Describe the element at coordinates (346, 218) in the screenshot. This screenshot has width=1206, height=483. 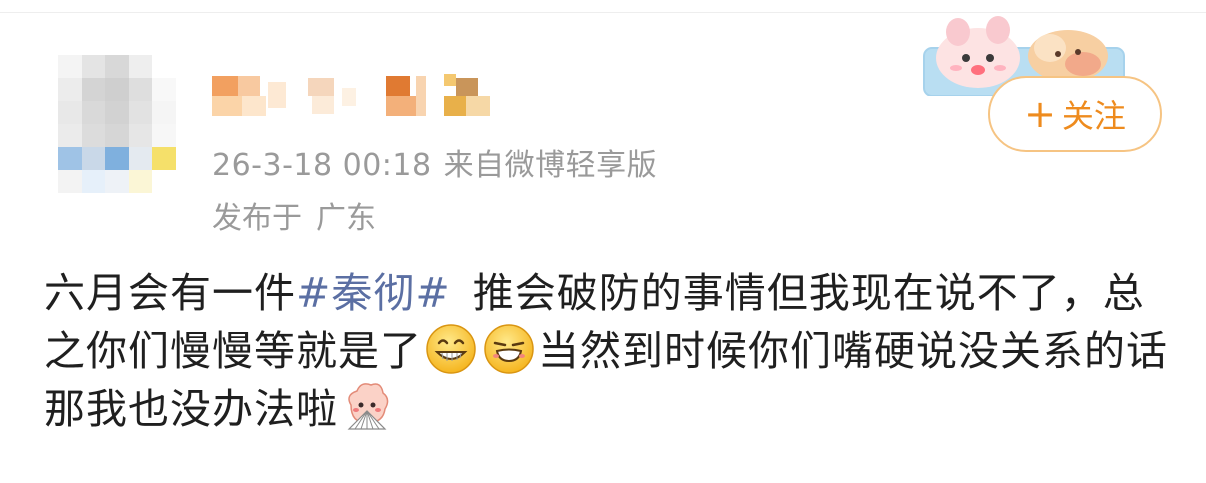
I see `location-name: 广东` at that location.